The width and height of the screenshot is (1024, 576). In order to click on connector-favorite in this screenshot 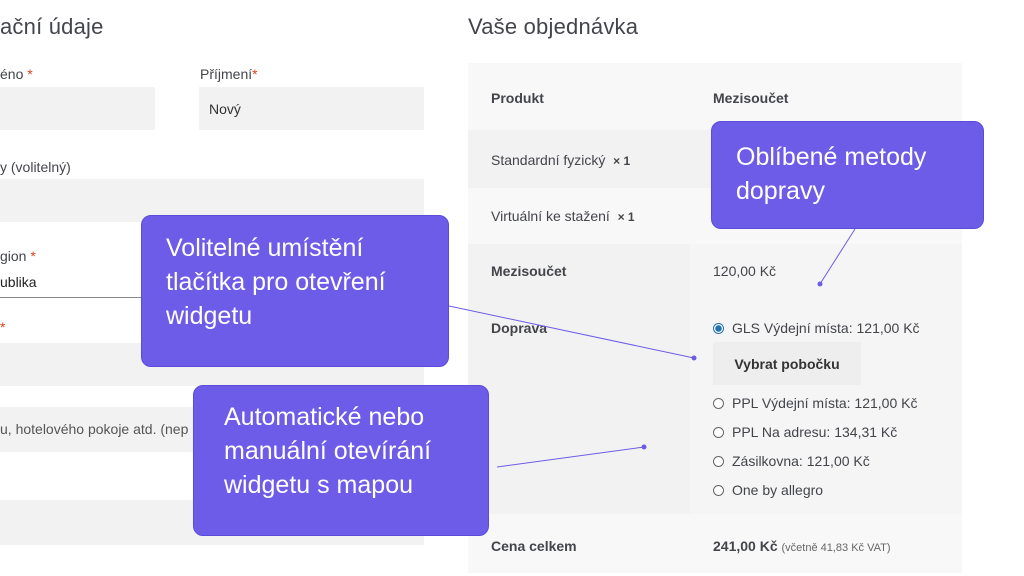, I will do `click(837, 256)`.